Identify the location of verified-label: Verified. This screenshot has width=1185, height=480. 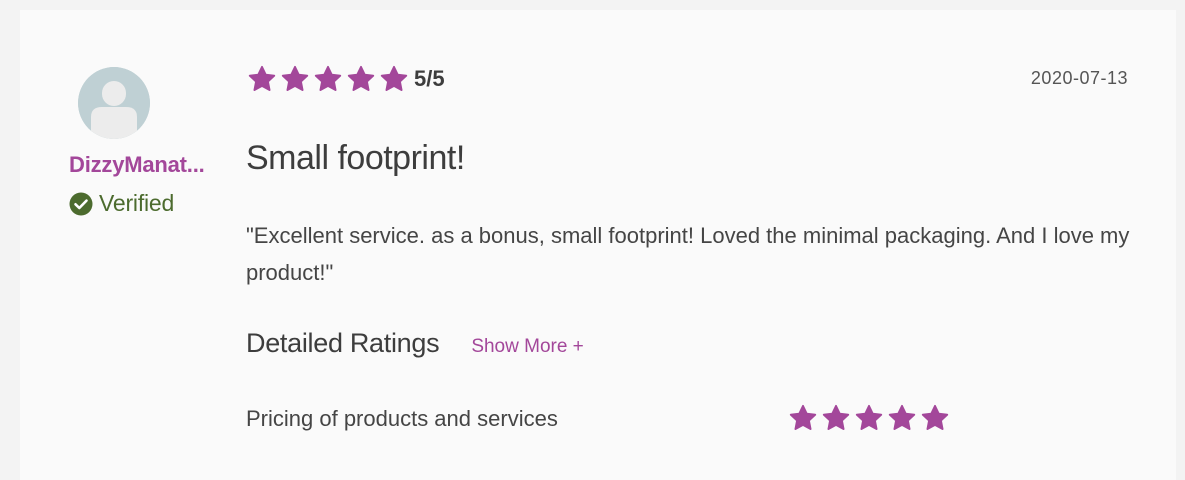
(137, 203).